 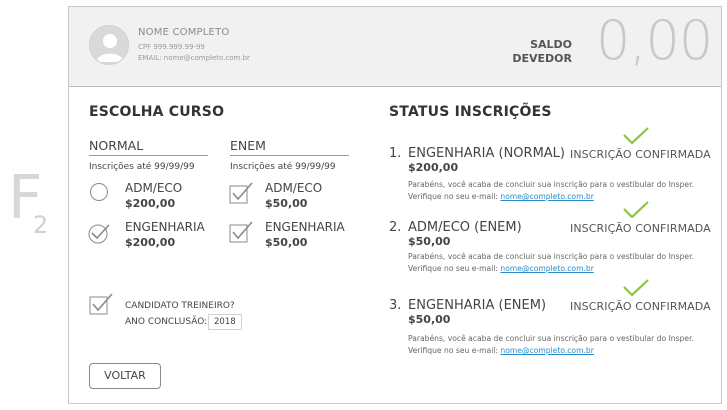 I want to click on checkbox-engenharia-enem, so click(x=242, y=234).